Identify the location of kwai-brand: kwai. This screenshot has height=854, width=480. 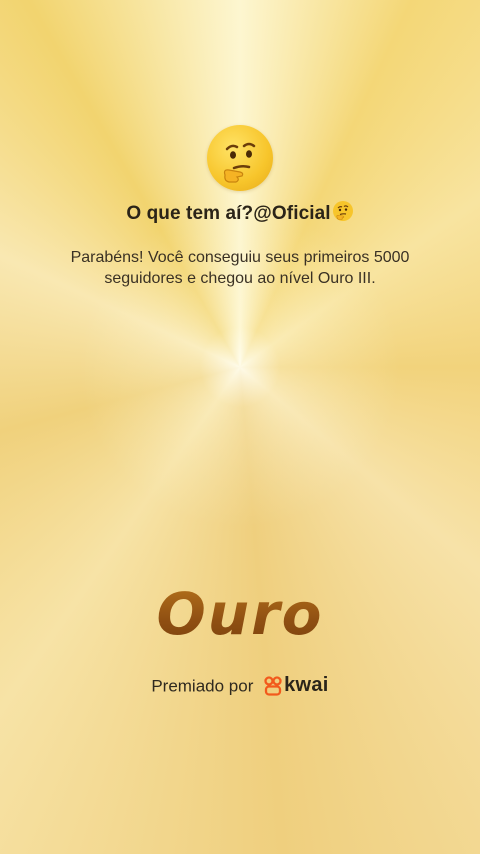
(296, 685).